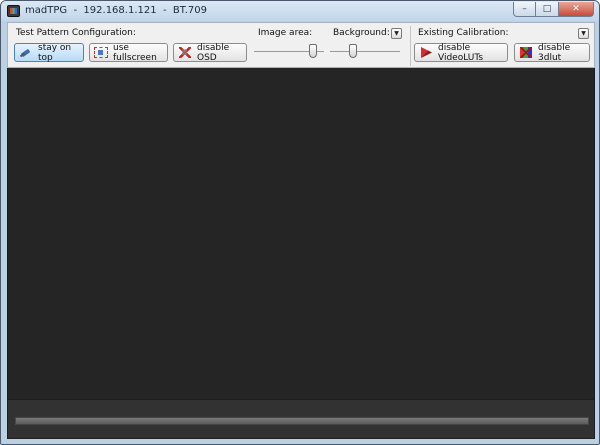  What do you see at coordinates (116, 10) in the screenshot?
I see `window-title: madTPG - 192.168.1.121 - BT.709` at bounding box center [116, 10].